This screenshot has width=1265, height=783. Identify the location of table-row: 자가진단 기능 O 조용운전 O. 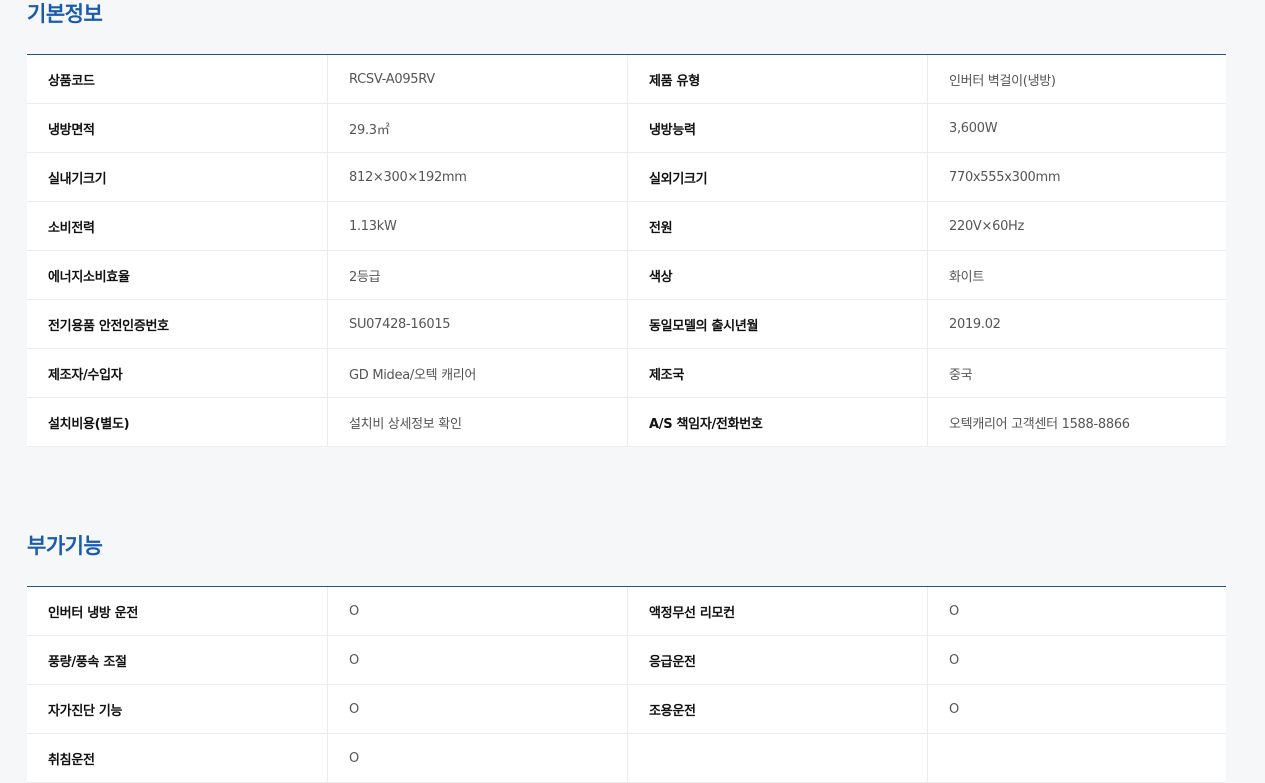
(626, 709).